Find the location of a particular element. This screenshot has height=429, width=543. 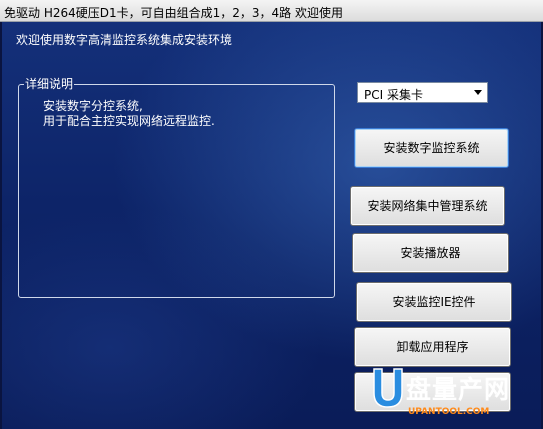

watermark-domain: UPANTOOL.COM is located at coordinates (449, 412).